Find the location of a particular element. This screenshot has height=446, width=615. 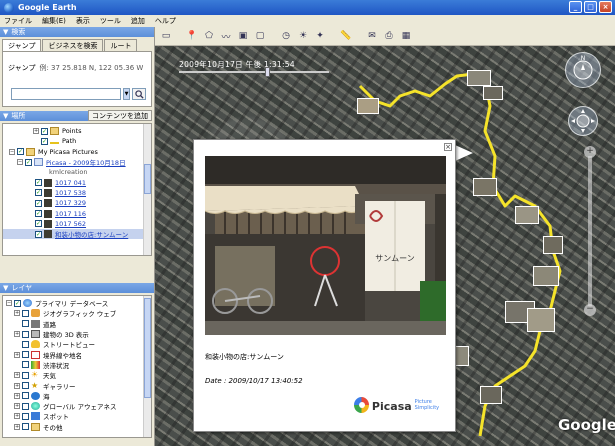

list-item: ✓ 1017 041 is located at coordinates (77, 182).